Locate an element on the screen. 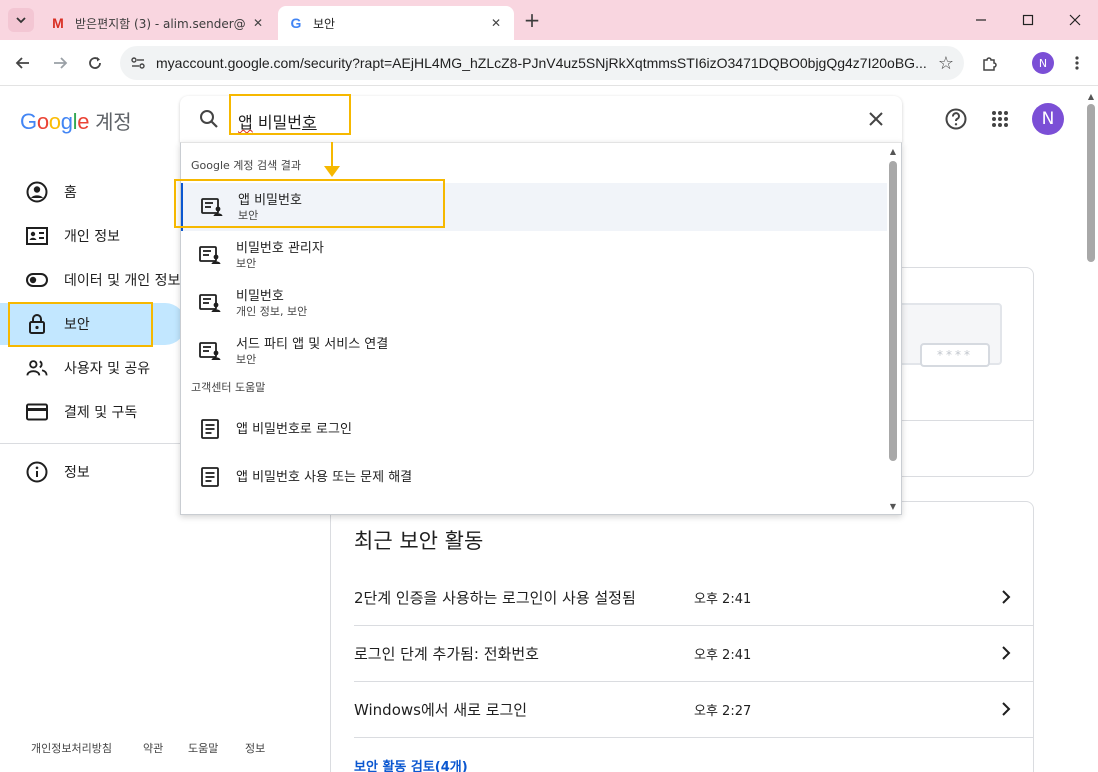 The width and height of the screenshot is (1098, 772). help-button is located at coordinates (956, 119).